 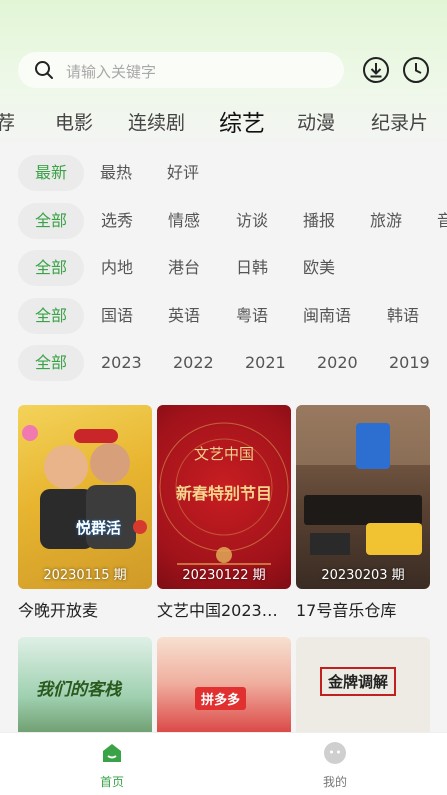 What do you see at coordinates (111, 782) in the screenshot?
I see `nav-home-label: 首页` at bounding box center [111, 782].